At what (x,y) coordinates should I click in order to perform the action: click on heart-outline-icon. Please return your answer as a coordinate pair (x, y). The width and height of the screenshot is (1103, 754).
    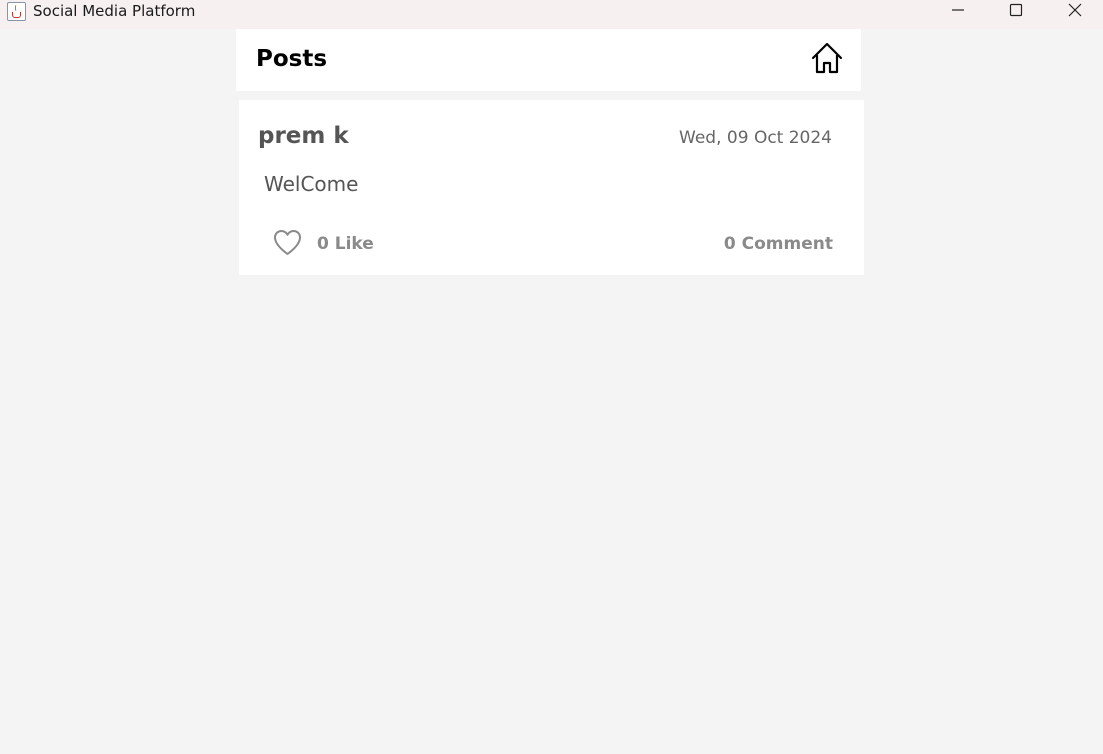
    Looking at the image, I should click on (287, 242).